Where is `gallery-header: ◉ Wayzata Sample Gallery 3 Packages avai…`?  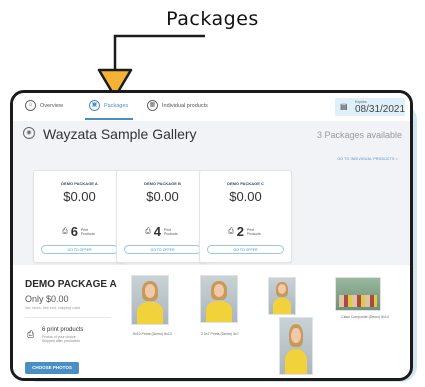 gallery-header: ◉ Wayzata Sample Gallery 3 Packages avai… is located at coordinates (211, 134).